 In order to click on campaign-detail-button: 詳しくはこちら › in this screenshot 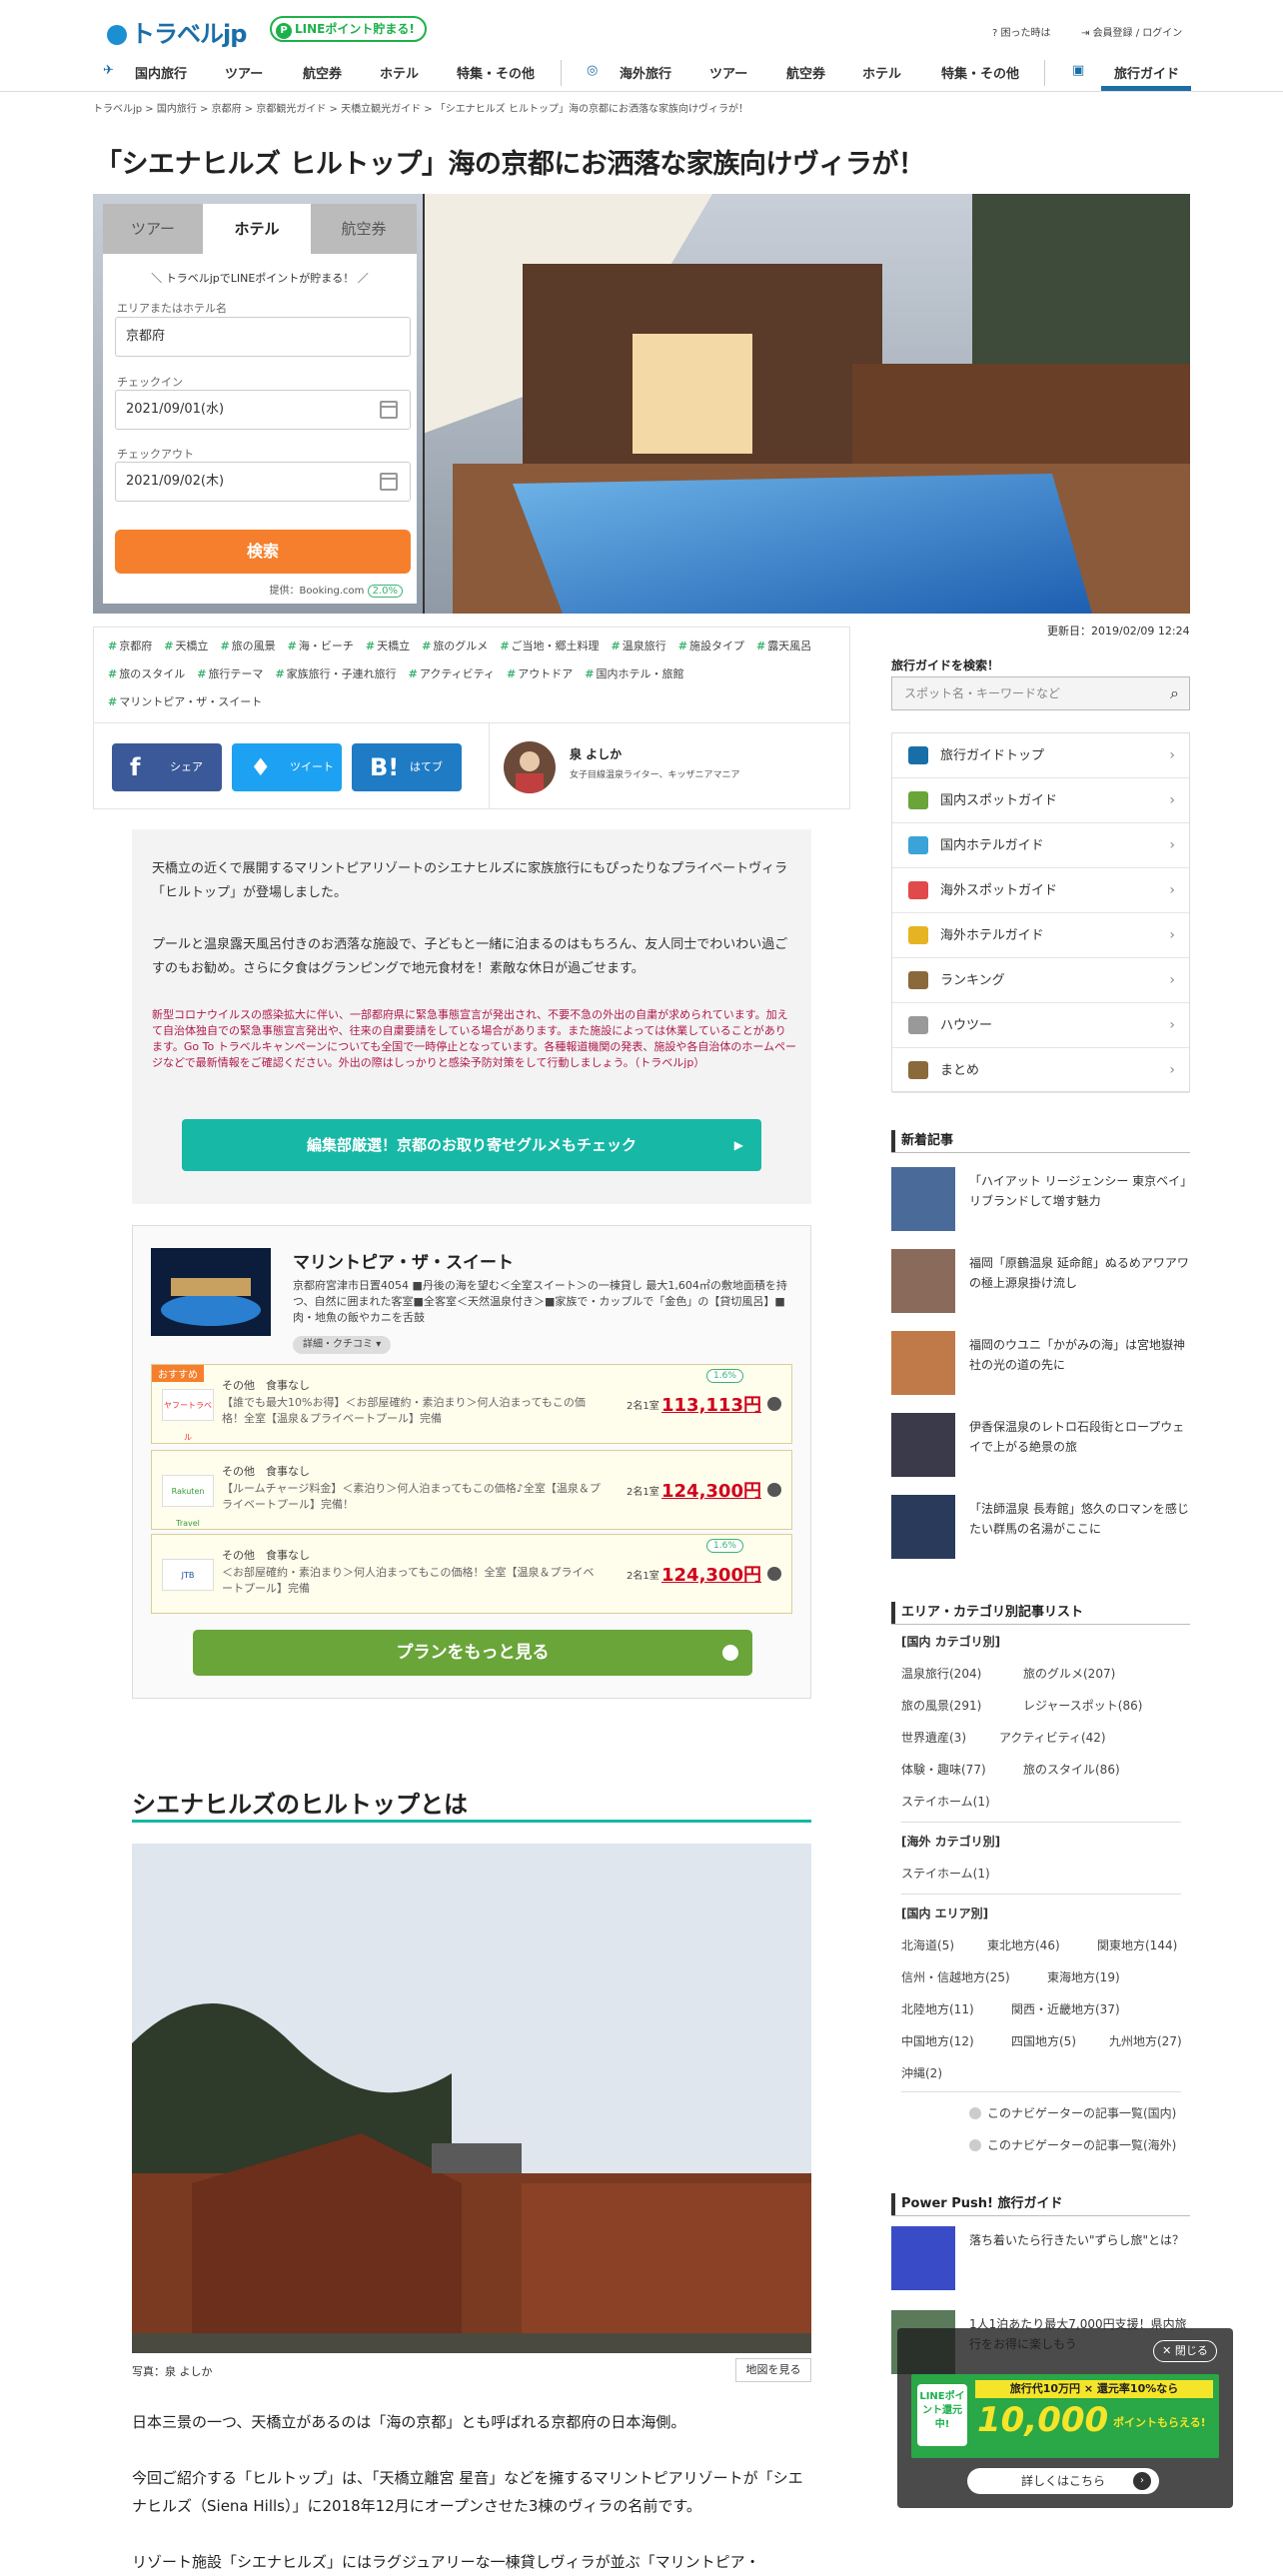, I will do `click(1063, 2481)`.